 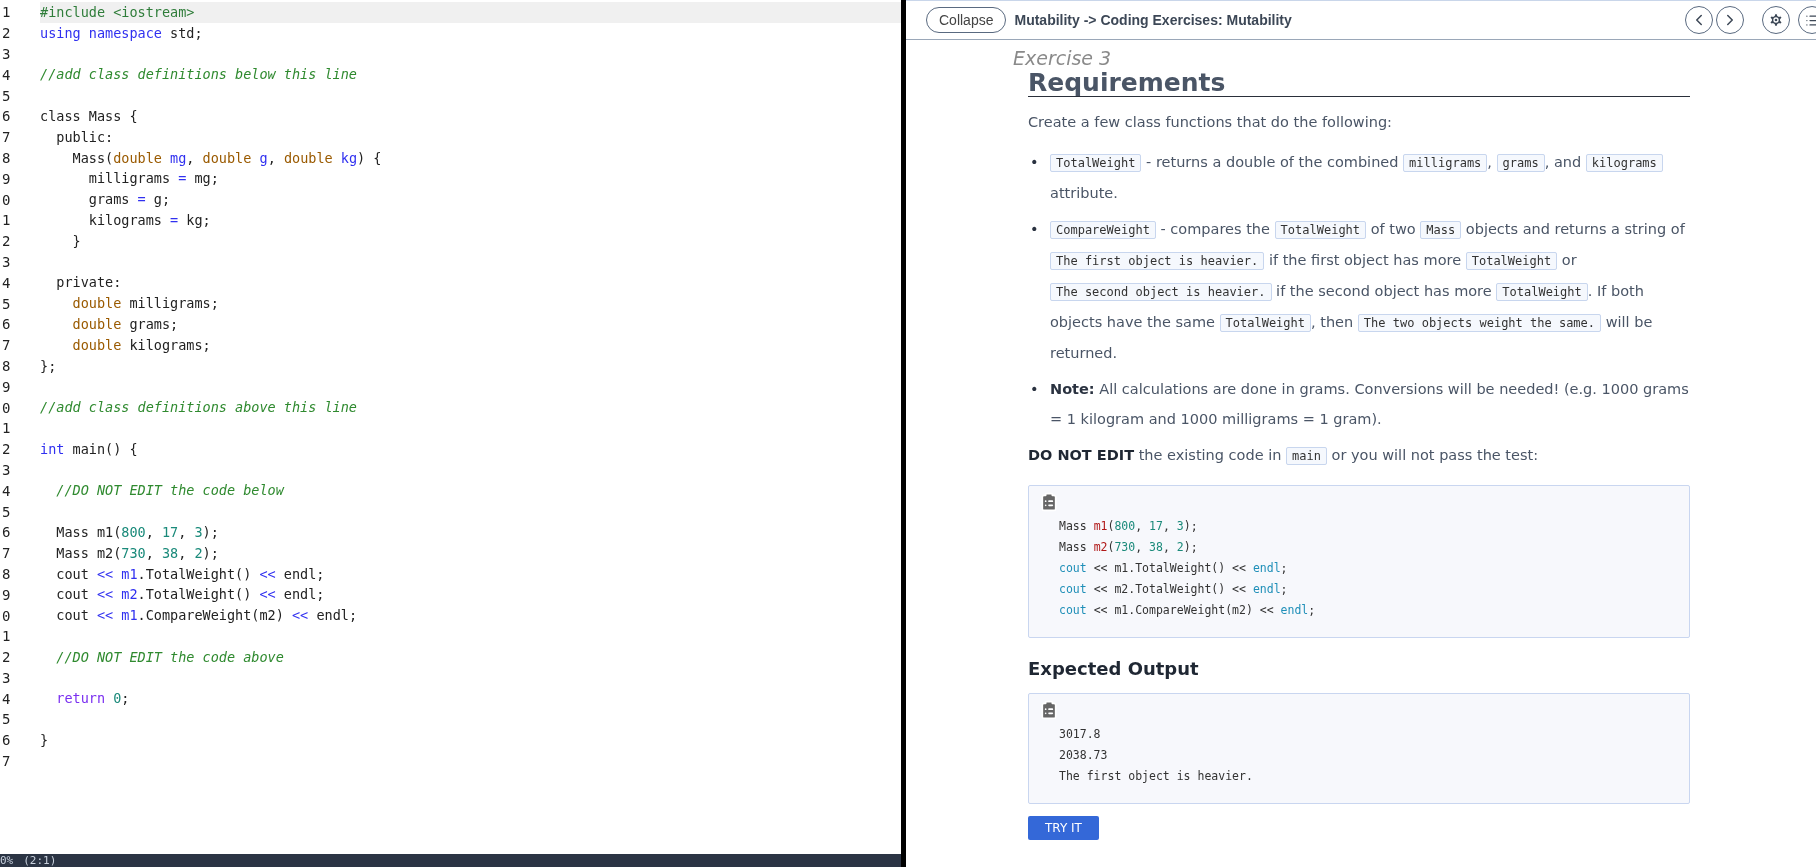 I want to click on code-line: //DO NOT EDIT the code above, so click(x=170, y=657).